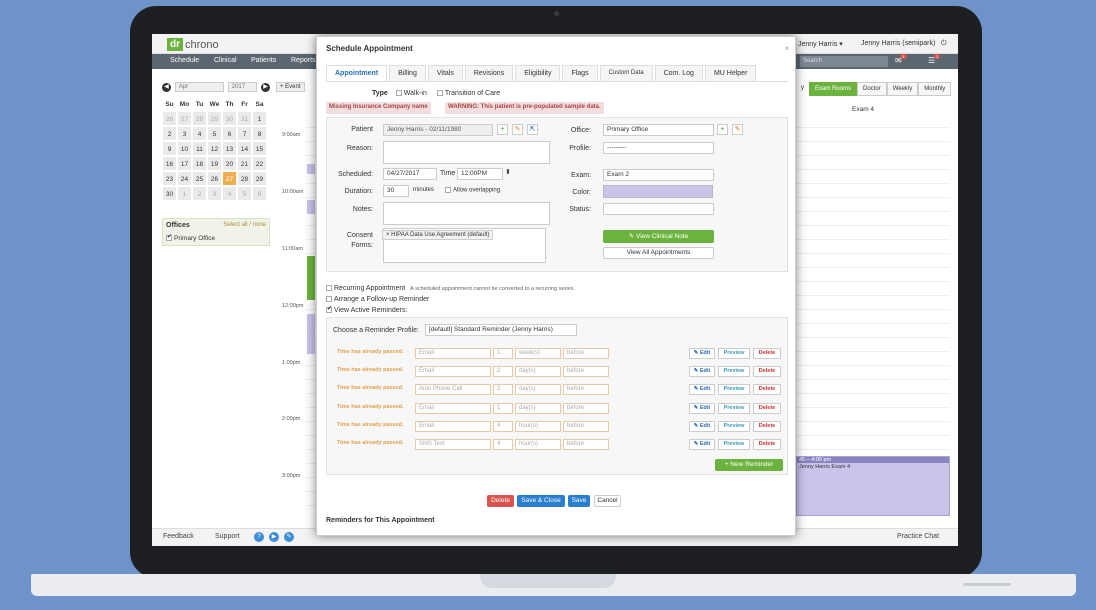  I want to click on schedule-event: 45 – 4:00 pm Jenny Harris Exam 4, so click(873, 486).